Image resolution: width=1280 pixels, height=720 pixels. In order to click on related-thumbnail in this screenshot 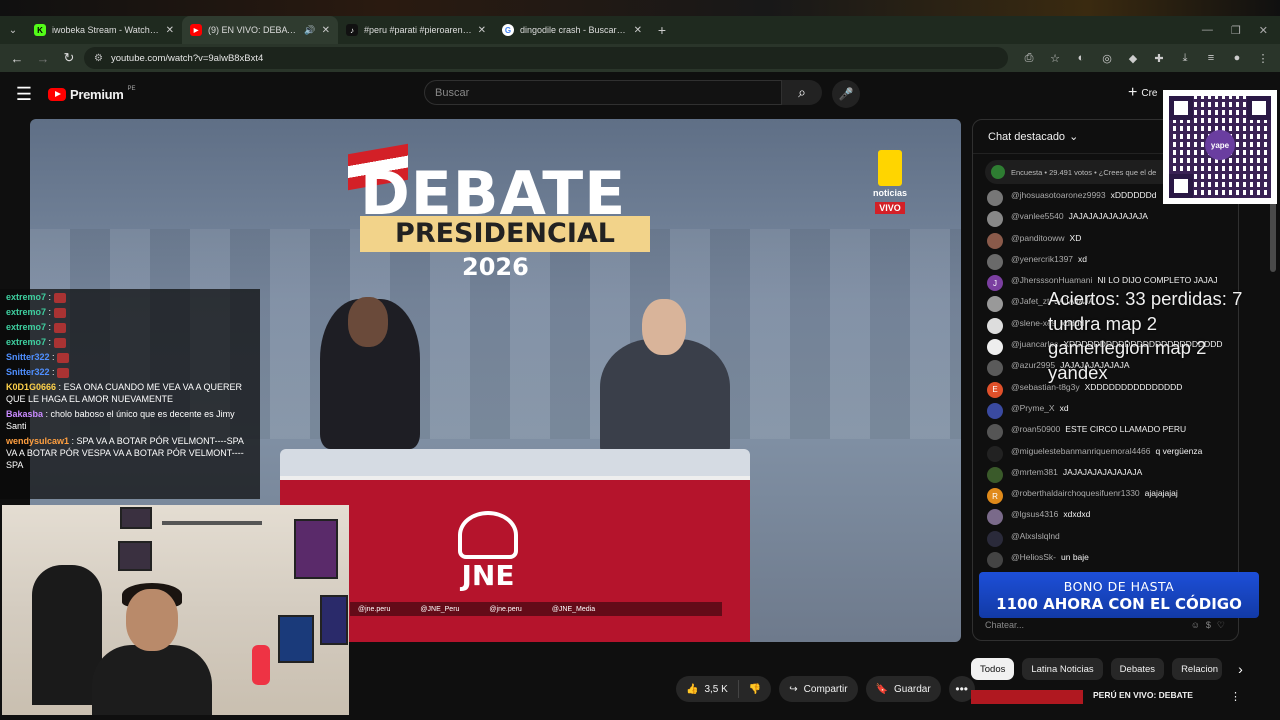, I will do `click(1027, 697)`.